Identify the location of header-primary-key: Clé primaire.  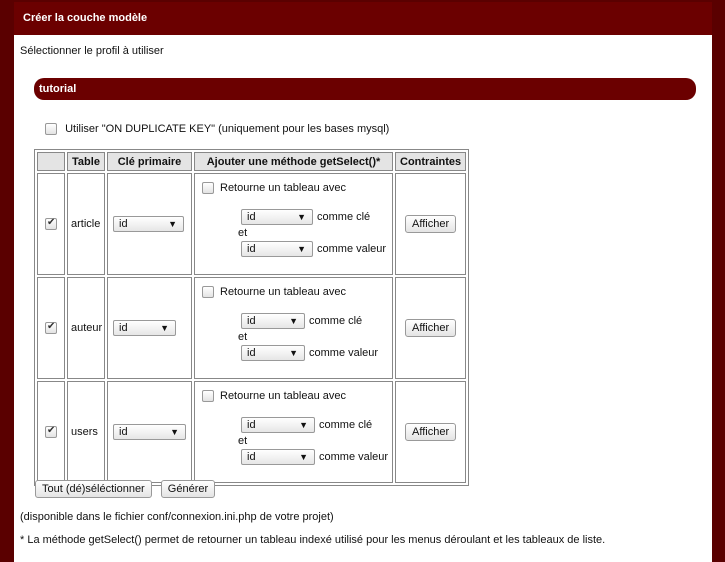
(149, 161).